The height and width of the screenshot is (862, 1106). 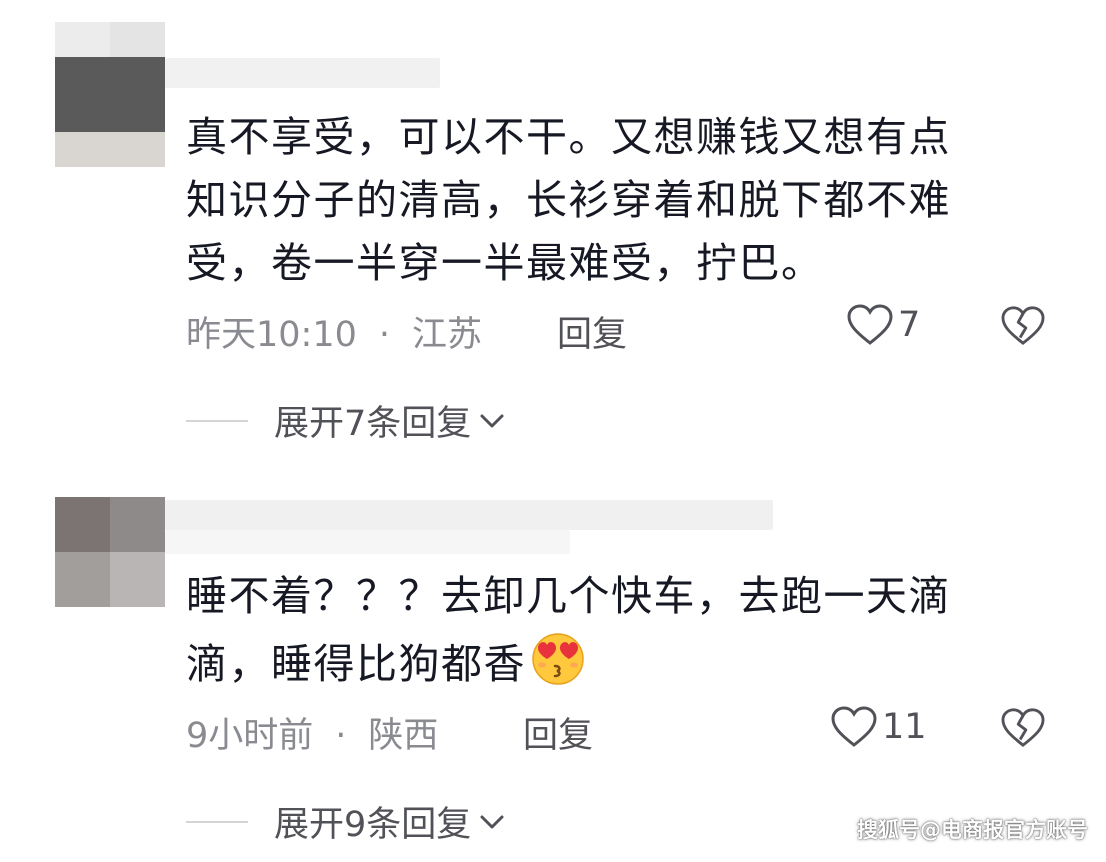 What do you see at coordinates (373, 825) in the screenshot?
I see `expand-replies-label: 展开9条回复` at bounding box center [373, 825].